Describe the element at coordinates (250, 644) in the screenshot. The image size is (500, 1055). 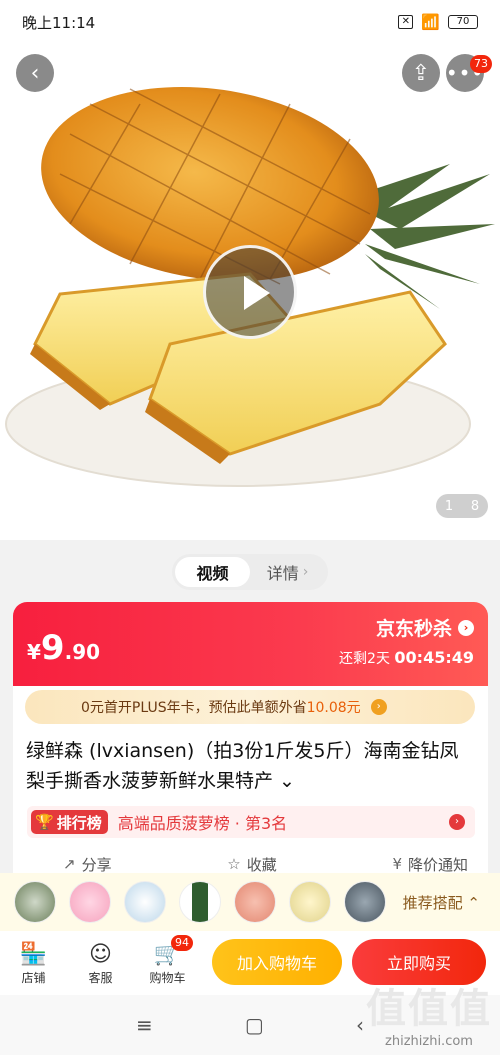
I see `seckill-banner: ¥9.90 京东秒杀 › 还剩2天 00:45:49` at that location.